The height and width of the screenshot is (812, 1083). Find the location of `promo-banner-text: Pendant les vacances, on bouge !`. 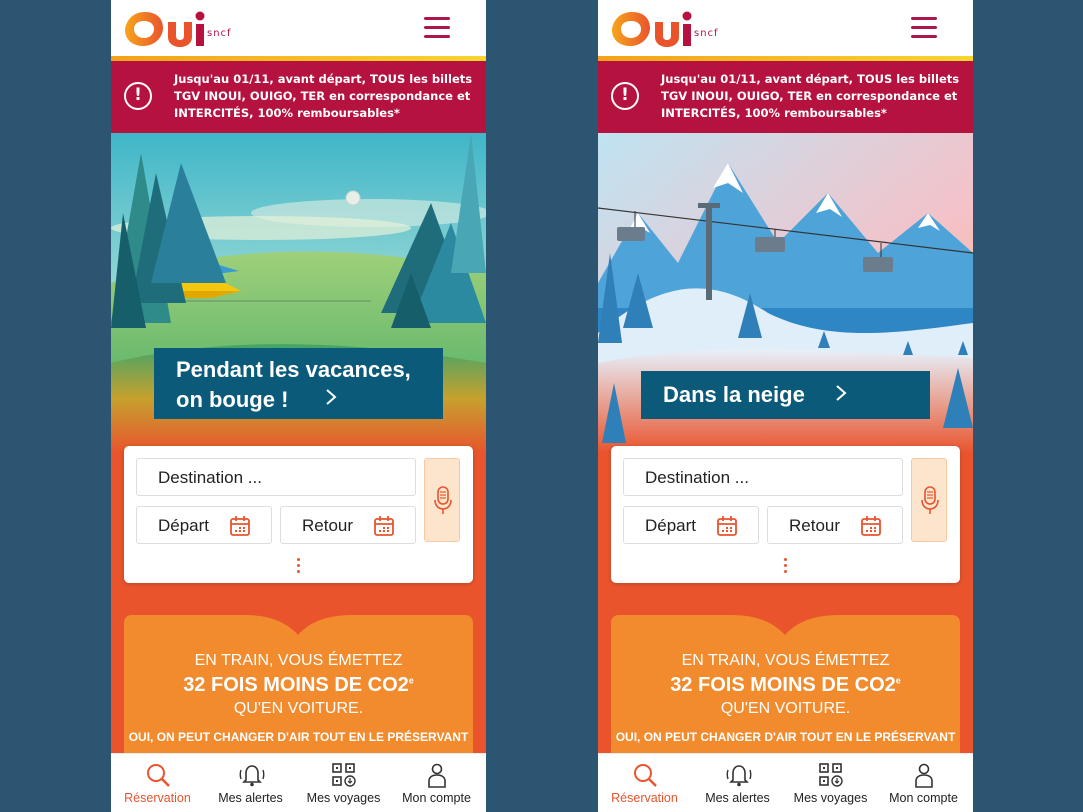

promo-banner-text: Pendant les vacances, on bouge ! is located at coordinates (293, 384).